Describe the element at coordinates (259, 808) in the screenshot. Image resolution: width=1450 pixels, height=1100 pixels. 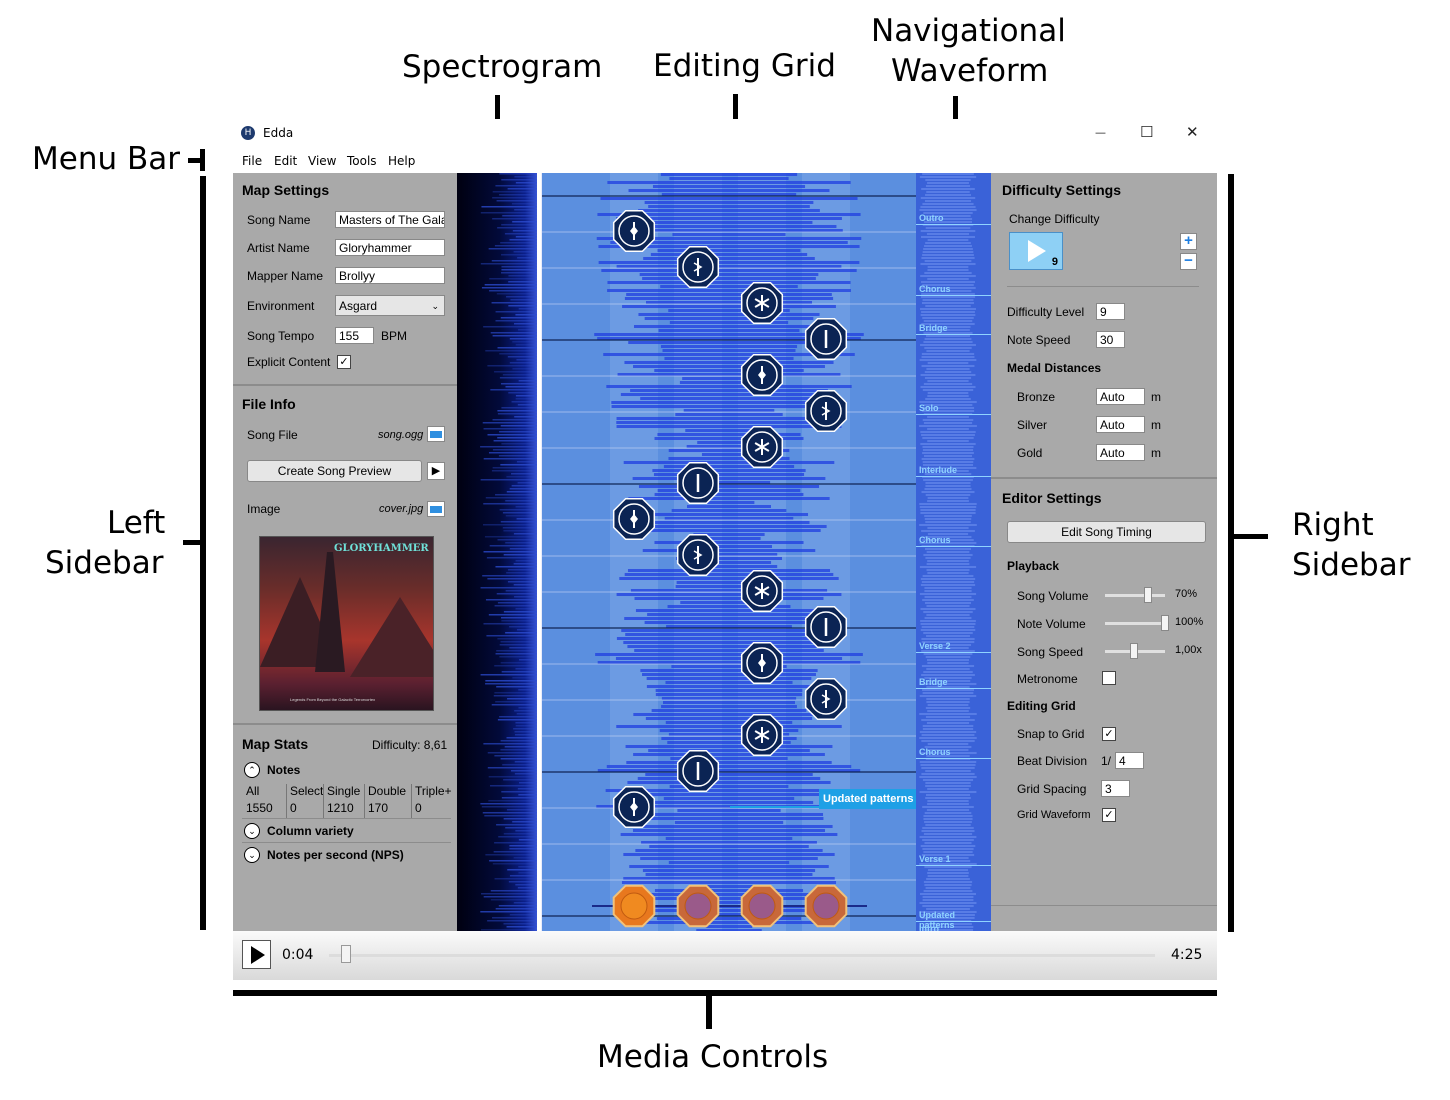
I see `stats-value: 1550` at that location.